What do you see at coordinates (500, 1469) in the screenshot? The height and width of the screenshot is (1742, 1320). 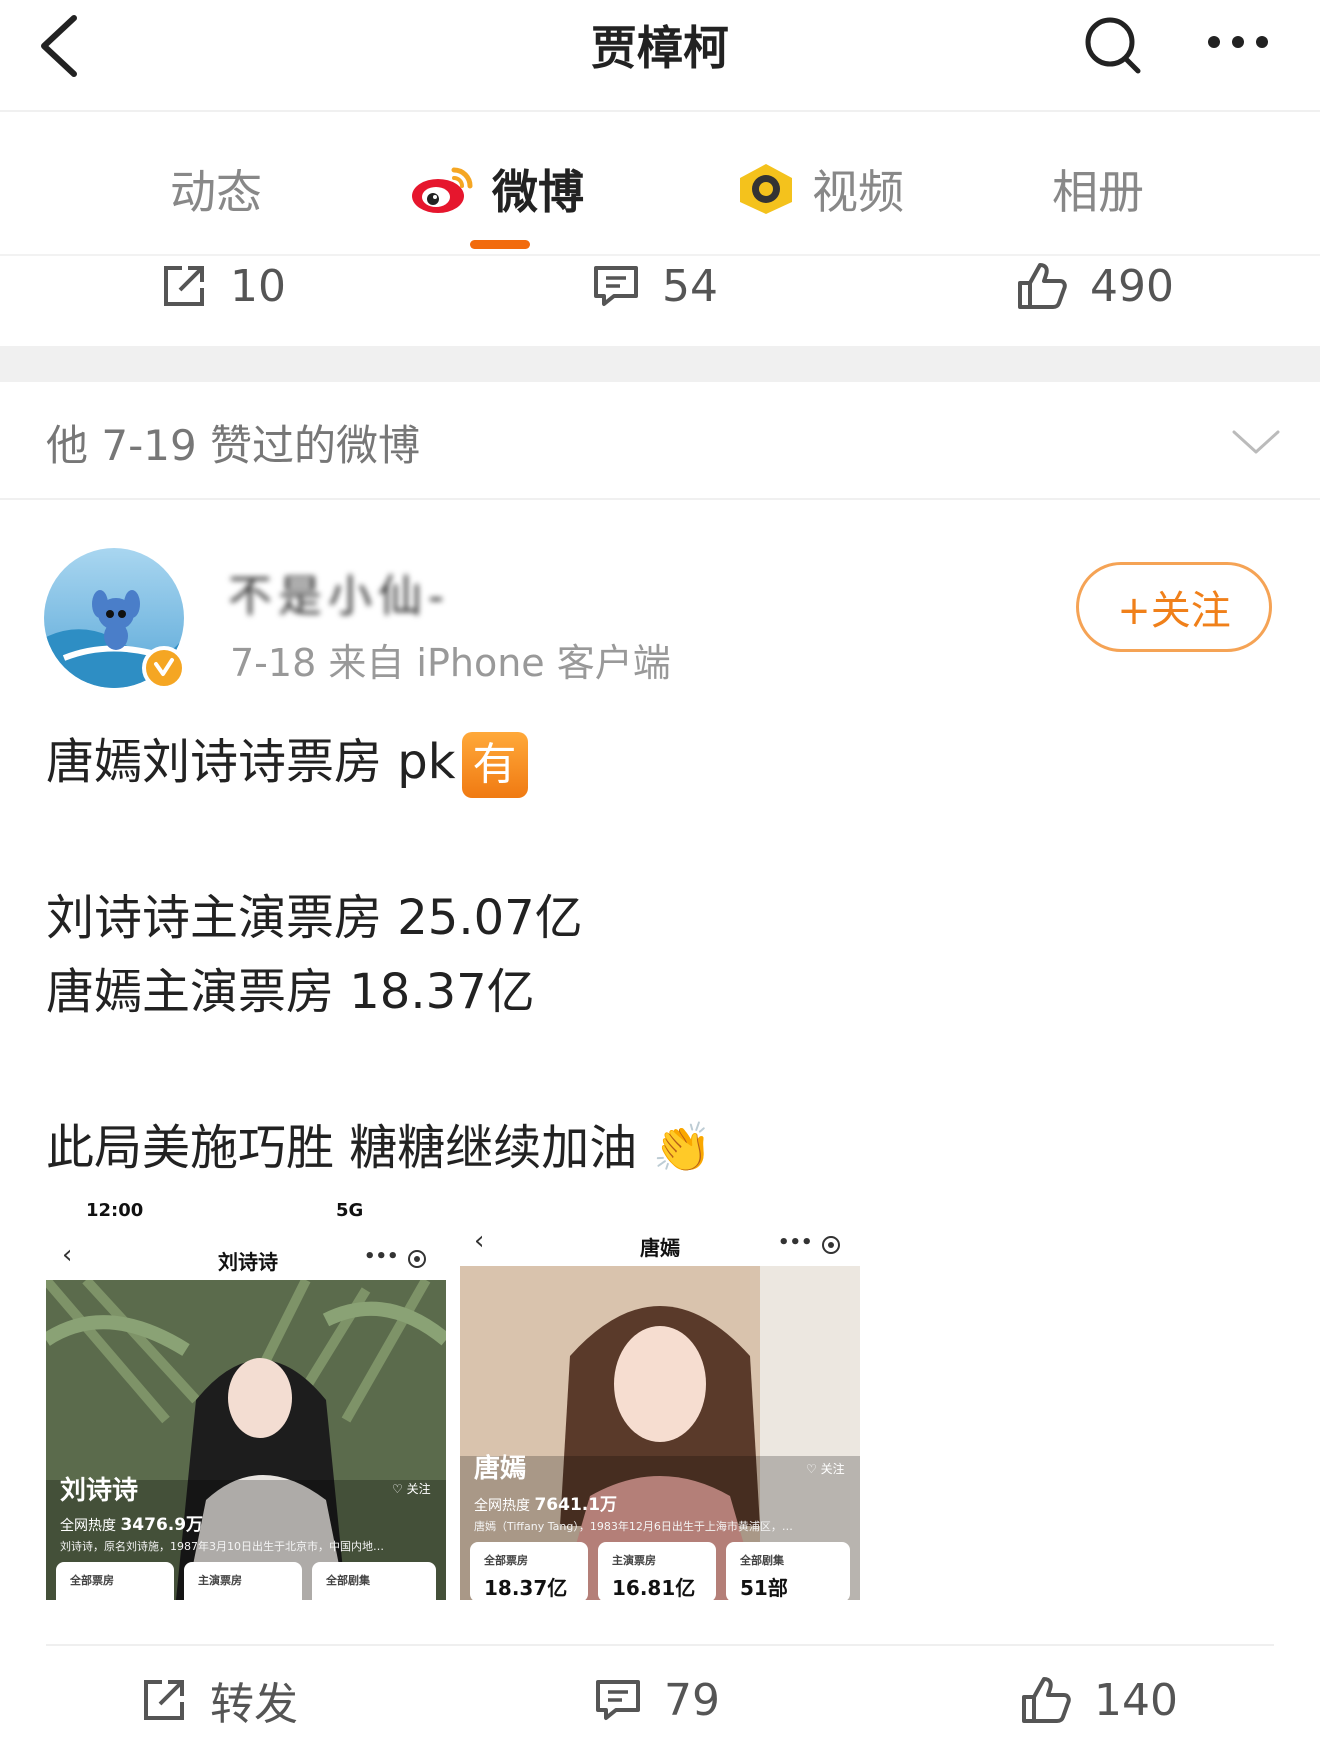 I see `person-name: 唐嫣` at bounding box center [500, 1469].